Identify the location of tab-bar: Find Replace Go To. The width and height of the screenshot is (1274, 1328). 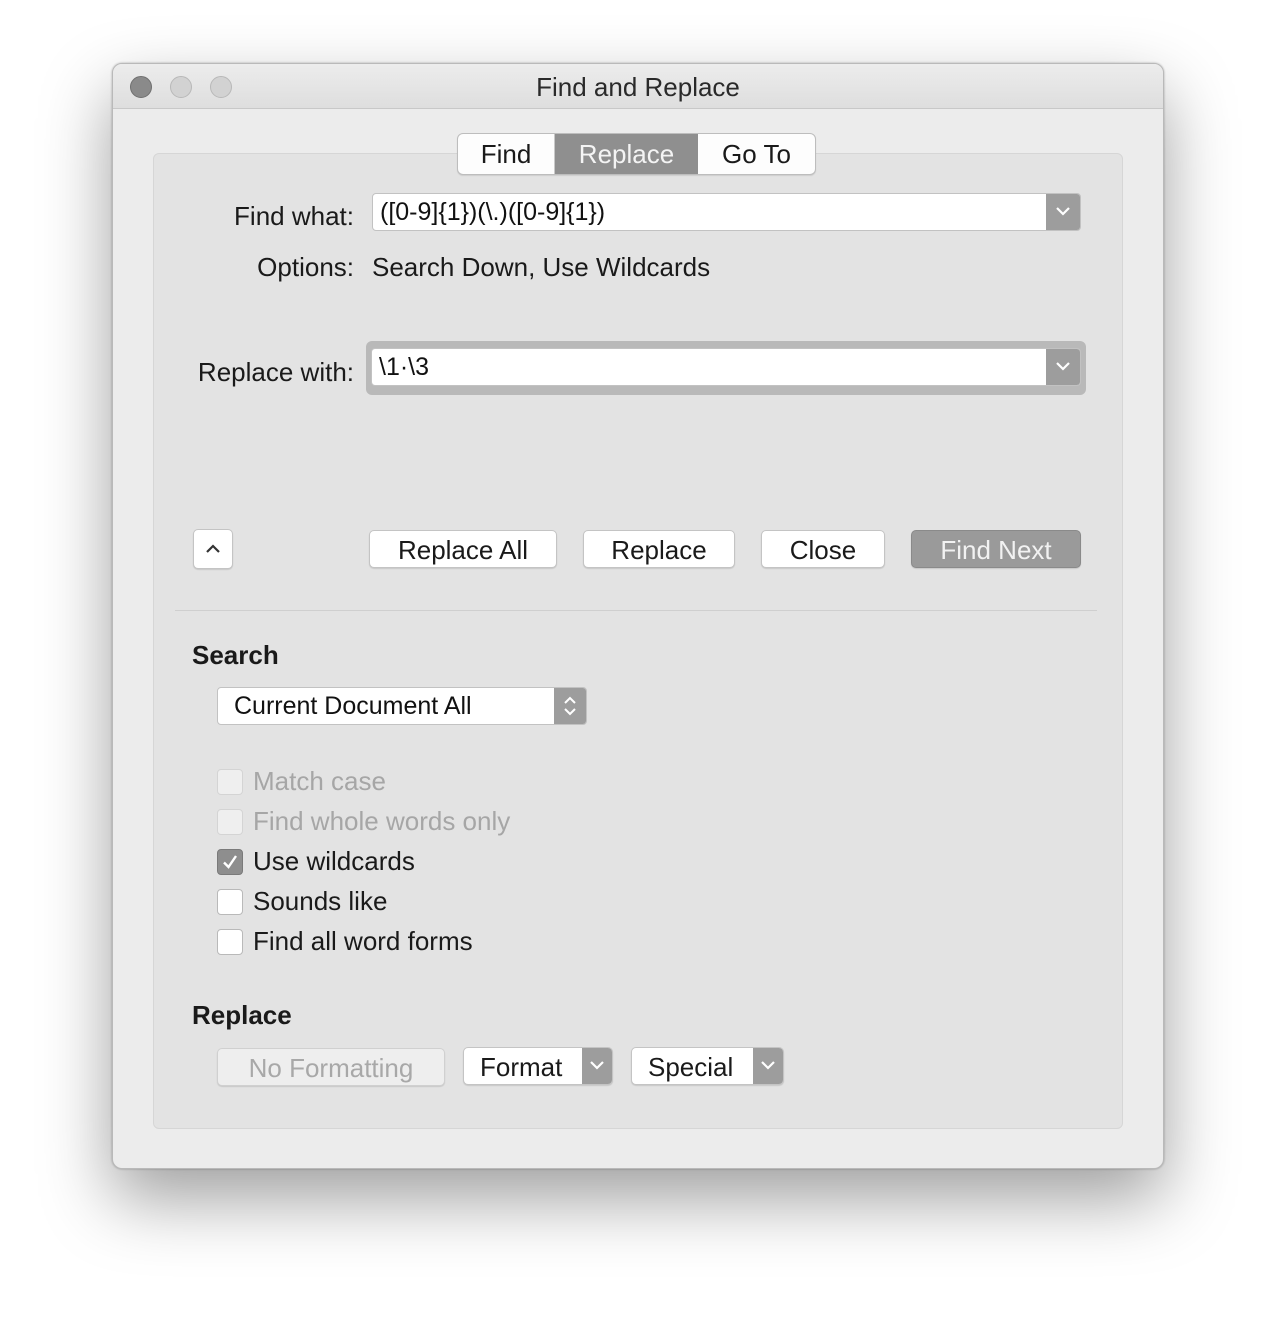
(636, 154).